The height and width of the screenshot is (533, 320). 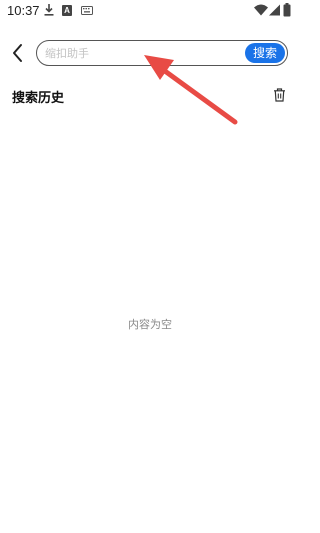 I want to click on signal-icon, so click(x=274, y=10).